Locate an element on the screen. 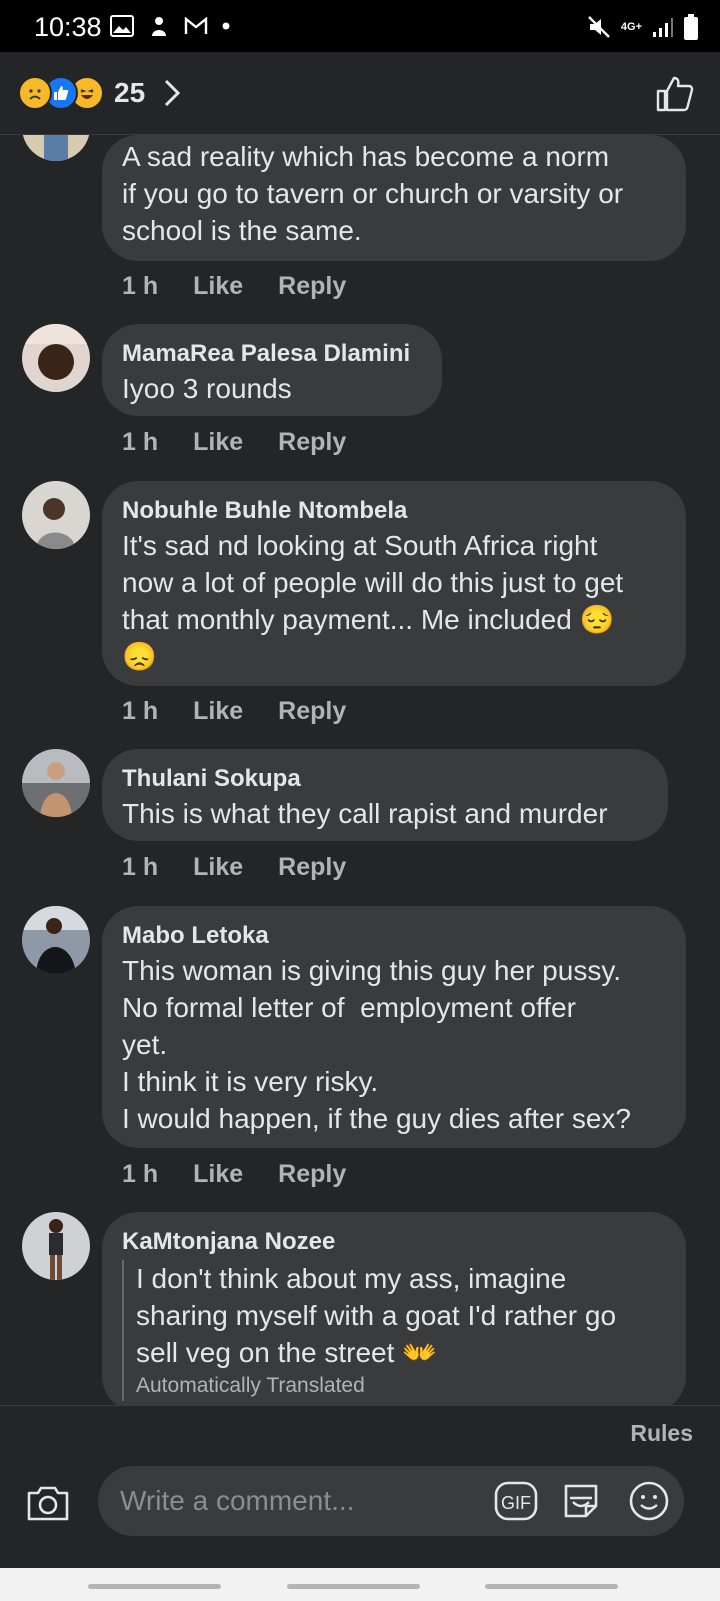  nav-back is located at coordinates (551, 1586).